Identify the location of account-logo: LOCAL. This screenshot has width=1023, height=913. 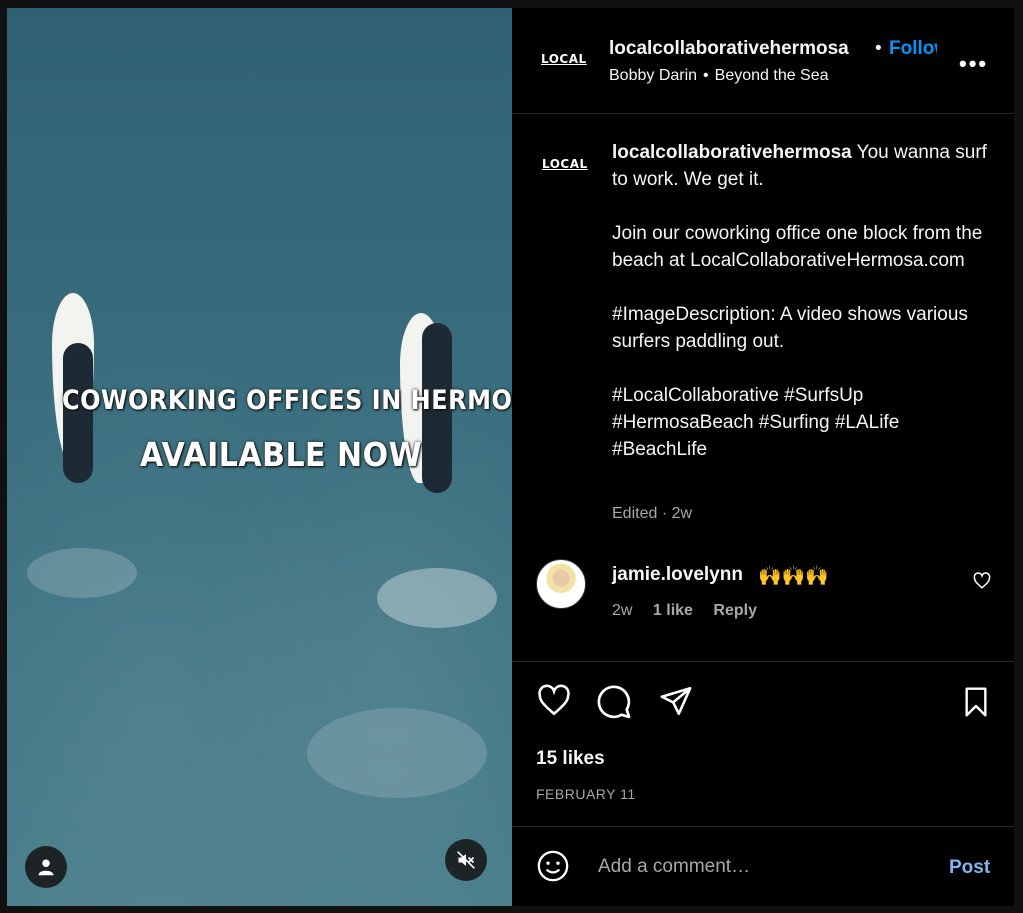
(565, 62).